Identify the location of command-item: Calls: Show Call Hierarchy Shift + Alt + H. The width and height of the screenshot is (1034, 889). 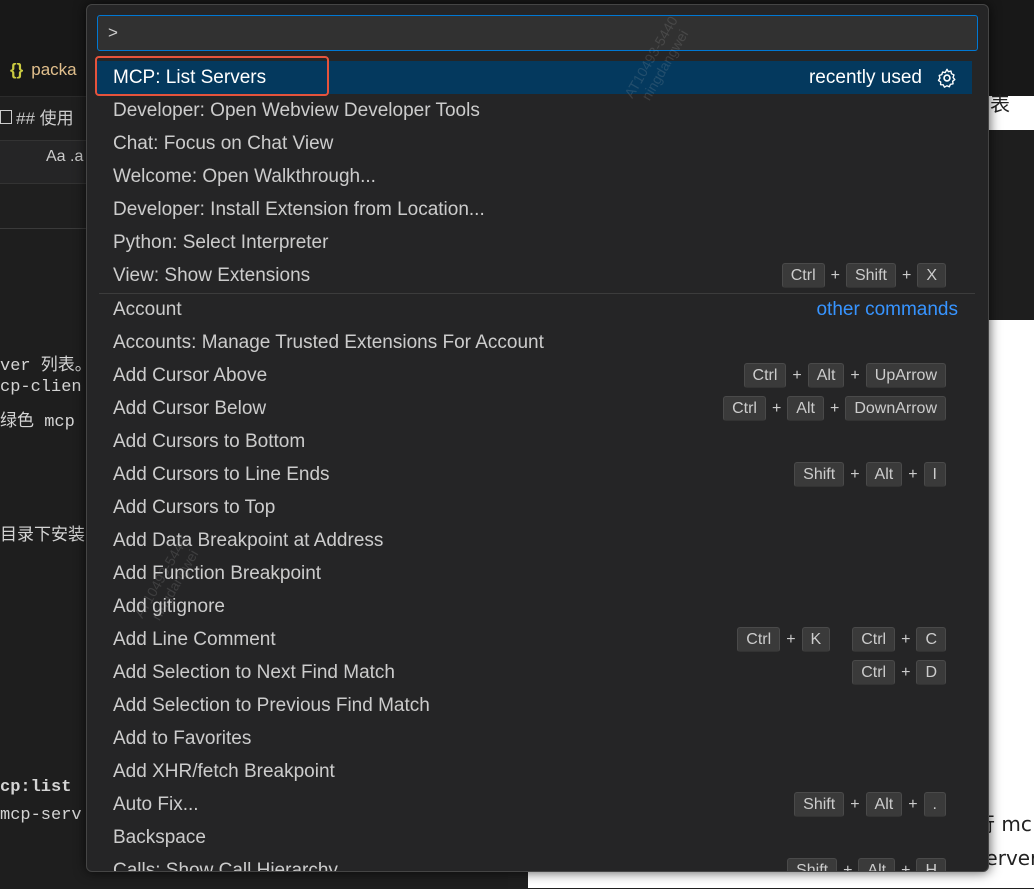
(534, 863).